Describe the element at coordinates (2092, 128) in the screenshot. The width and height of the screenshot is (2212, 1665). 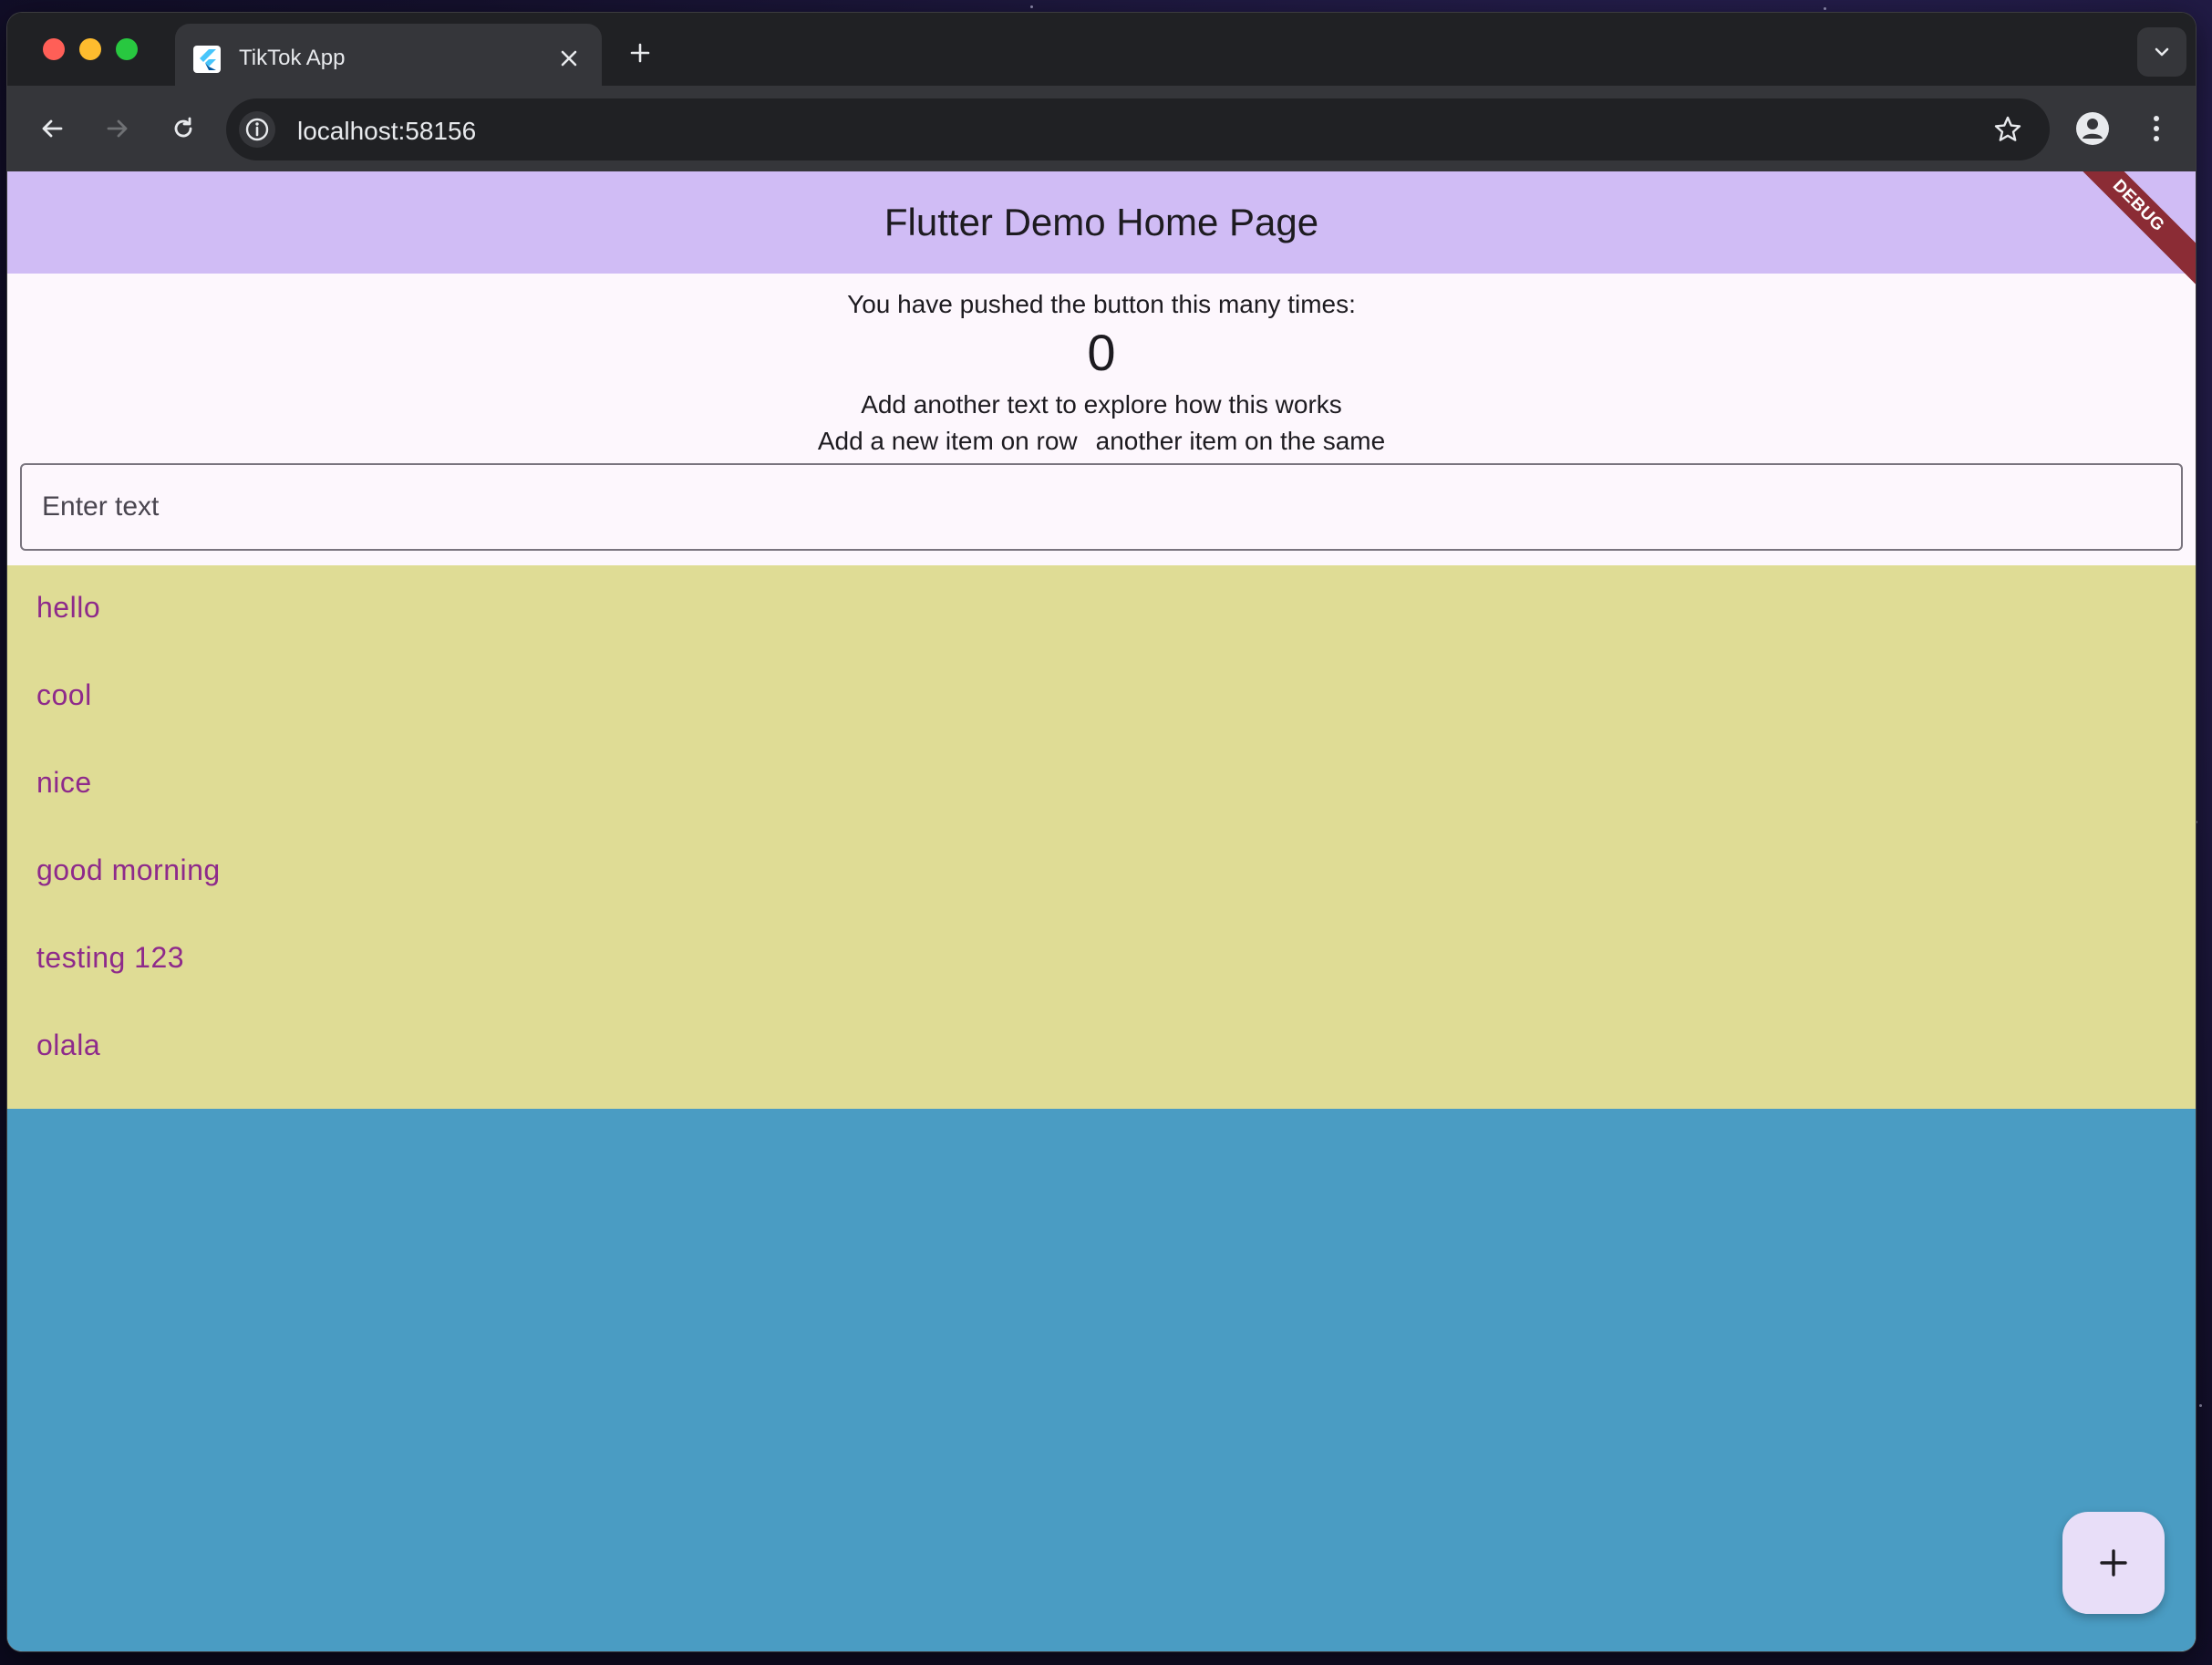
I see `profile-avatar-icon` at that location.